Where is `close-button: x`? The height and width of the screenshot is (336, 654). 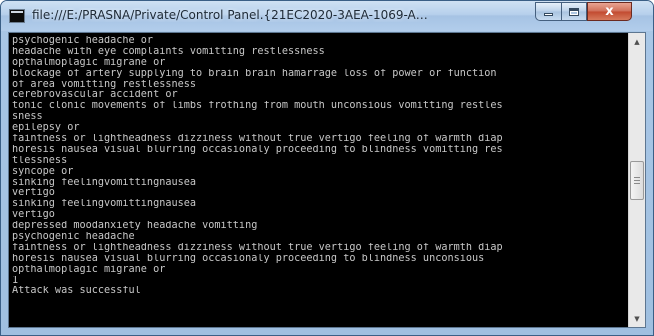 close-button: x is located at coordinates (609, 11).